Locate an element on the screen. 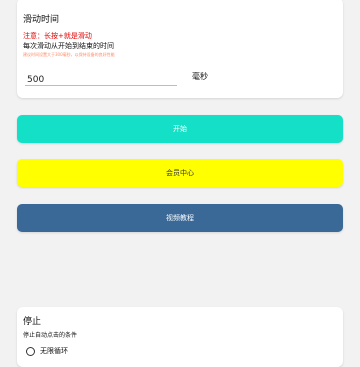 The height and width of the screenshot is (367, 360). swipe-hint: 建议时间设置大于300毫秒，以保持设备的良好性能 is located at coordinates (69, 54).